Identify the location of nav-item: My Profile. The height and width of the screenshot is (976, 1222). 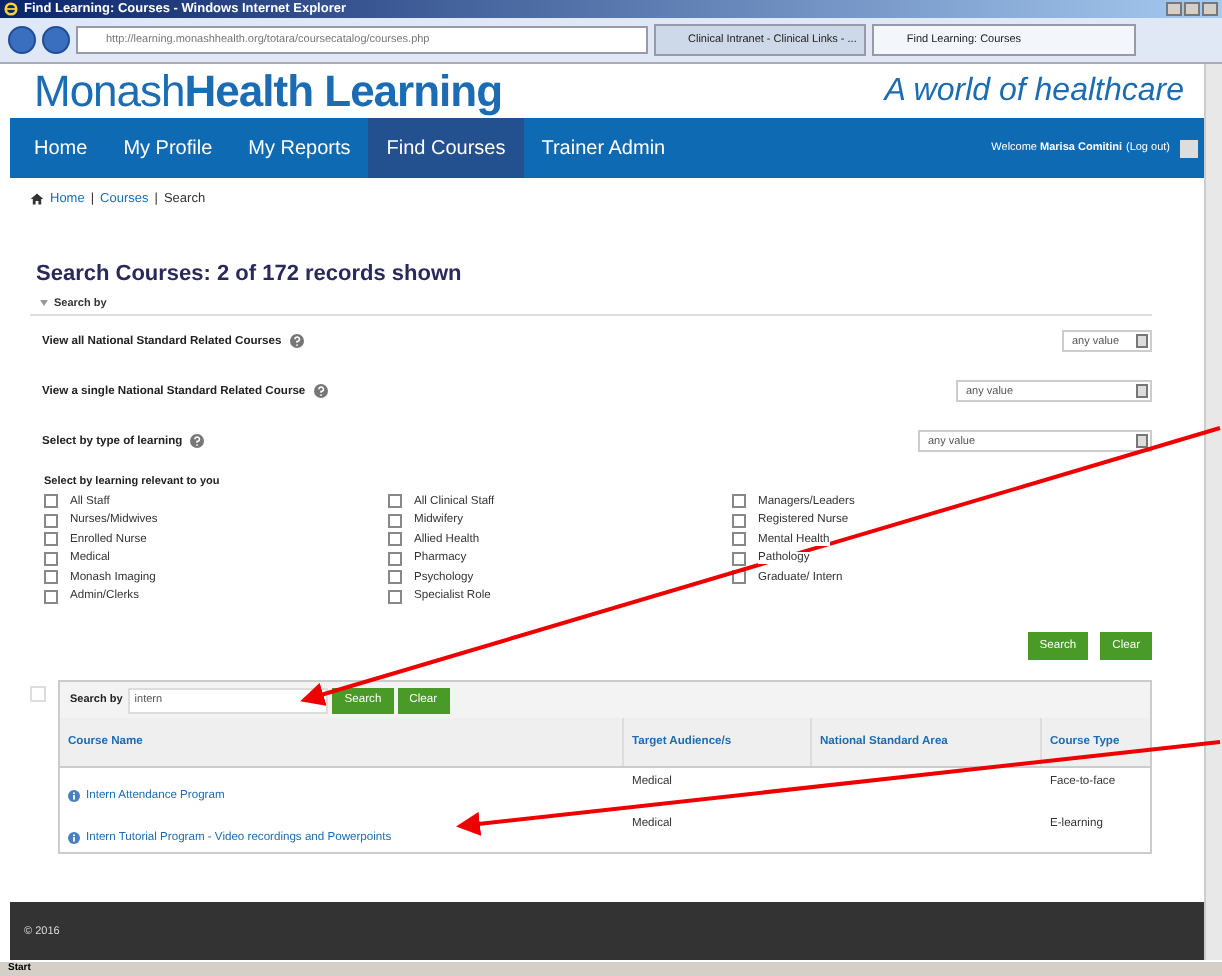
(168, 148).